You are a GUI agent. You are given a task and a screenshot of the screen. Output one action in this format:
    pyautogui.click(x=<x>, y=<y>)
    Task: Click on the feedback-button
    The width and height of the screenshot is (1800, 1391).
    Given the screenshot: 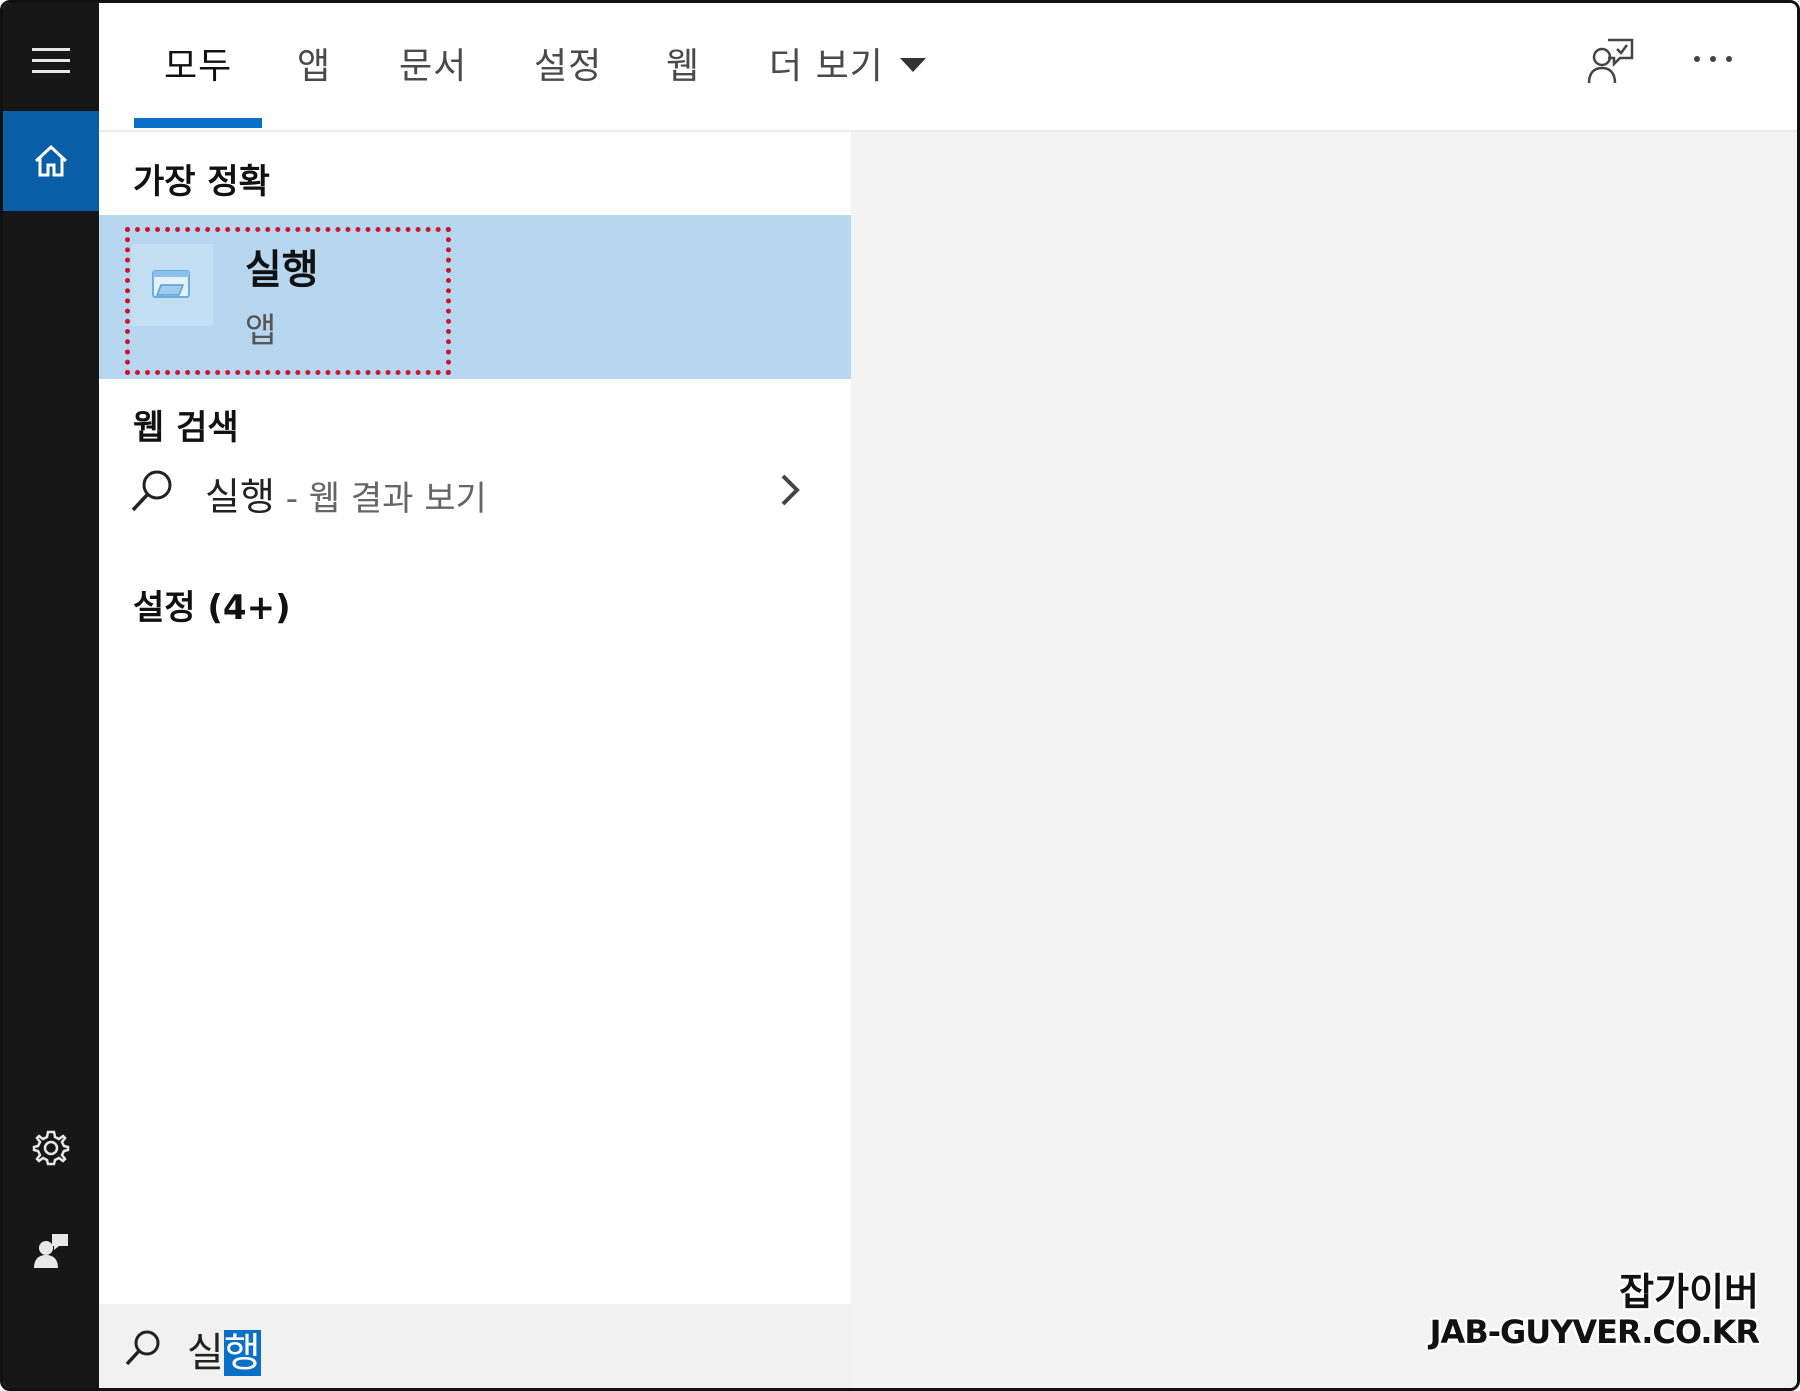 What is the action you would take?
    pyautogui.click(x=51, y=1251)
    